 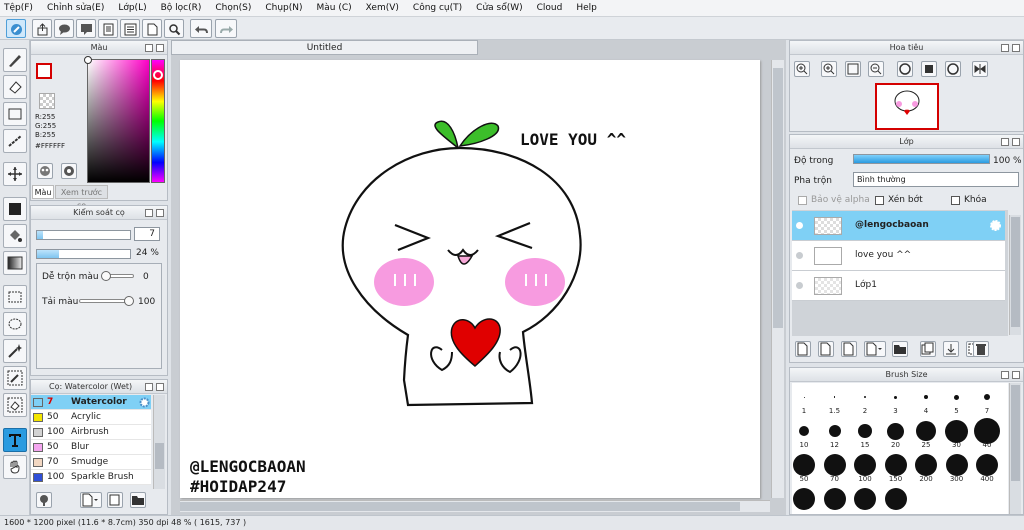 I want to click on load-slider, so click(x=106, y=301).